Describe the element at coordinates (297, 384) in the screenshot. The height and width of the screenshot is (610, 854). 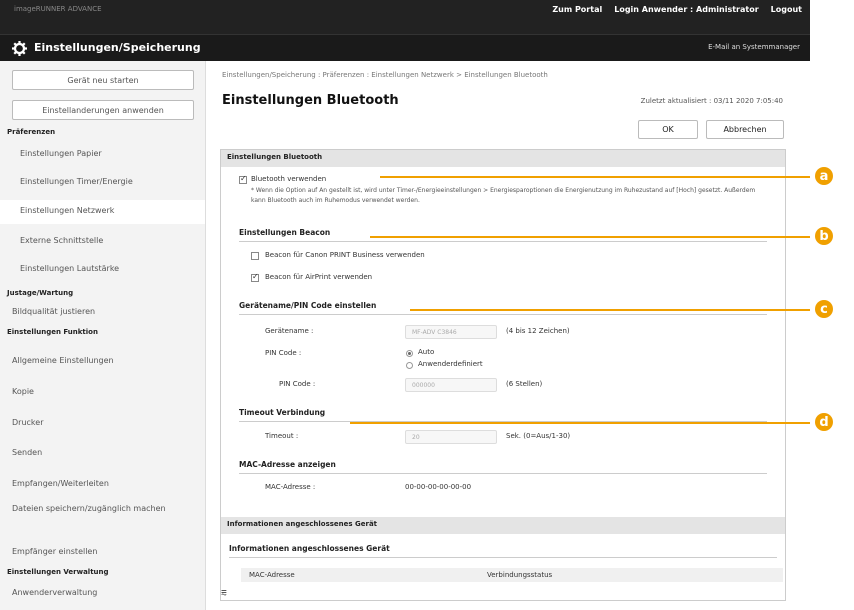
I see `pin-code-label: PIN Code :` at that location.